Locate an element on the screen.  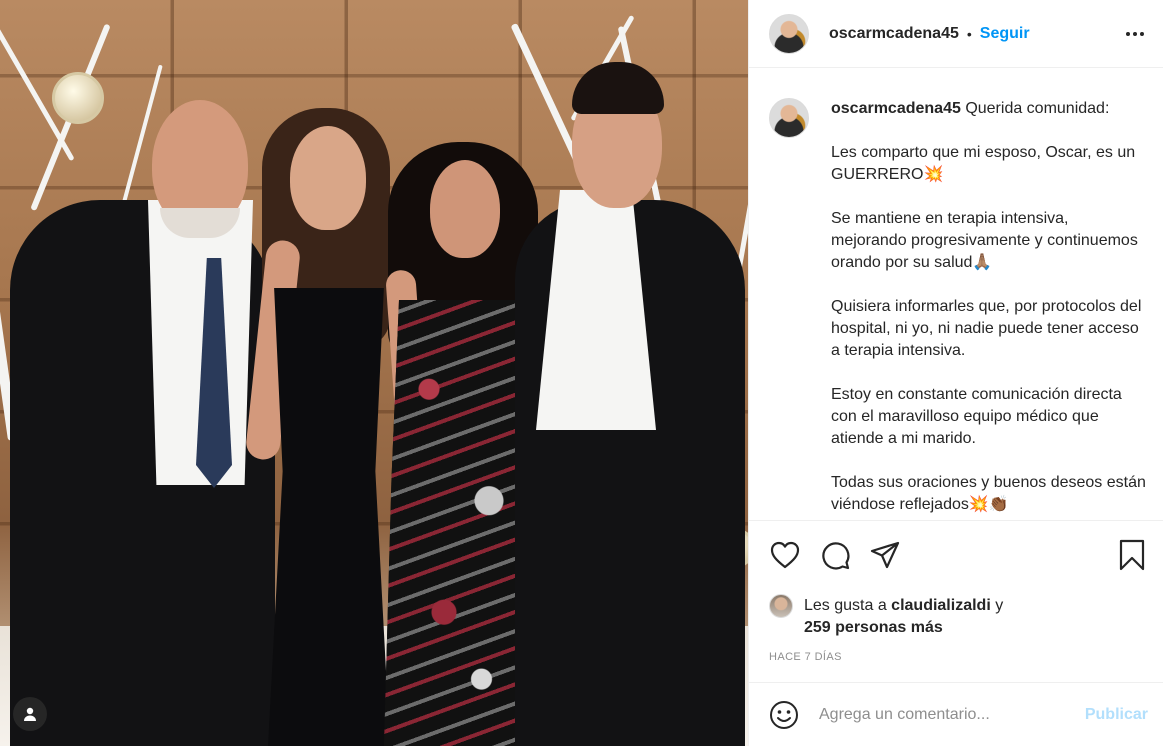
more-options-button is located at coordinates (1135, 34).